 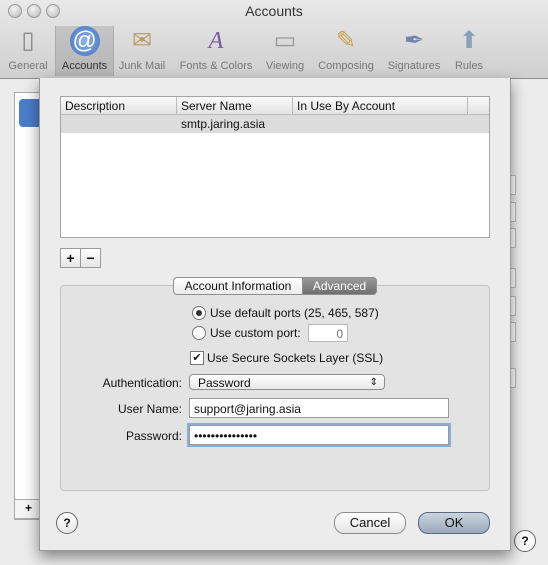 I want to click on toolbar-composing: ✎ Composing, so click(x=346, y=51).